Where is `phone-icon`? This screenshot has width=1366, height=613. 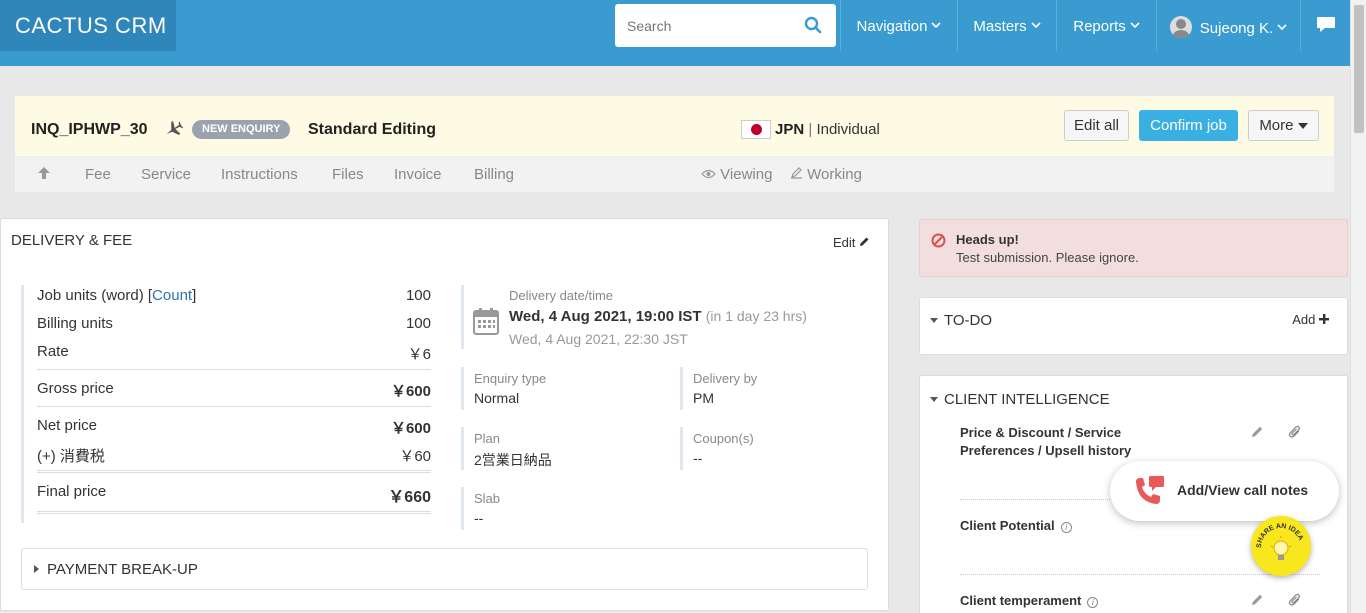
phone-icon is located at coordinates (1149, 492).